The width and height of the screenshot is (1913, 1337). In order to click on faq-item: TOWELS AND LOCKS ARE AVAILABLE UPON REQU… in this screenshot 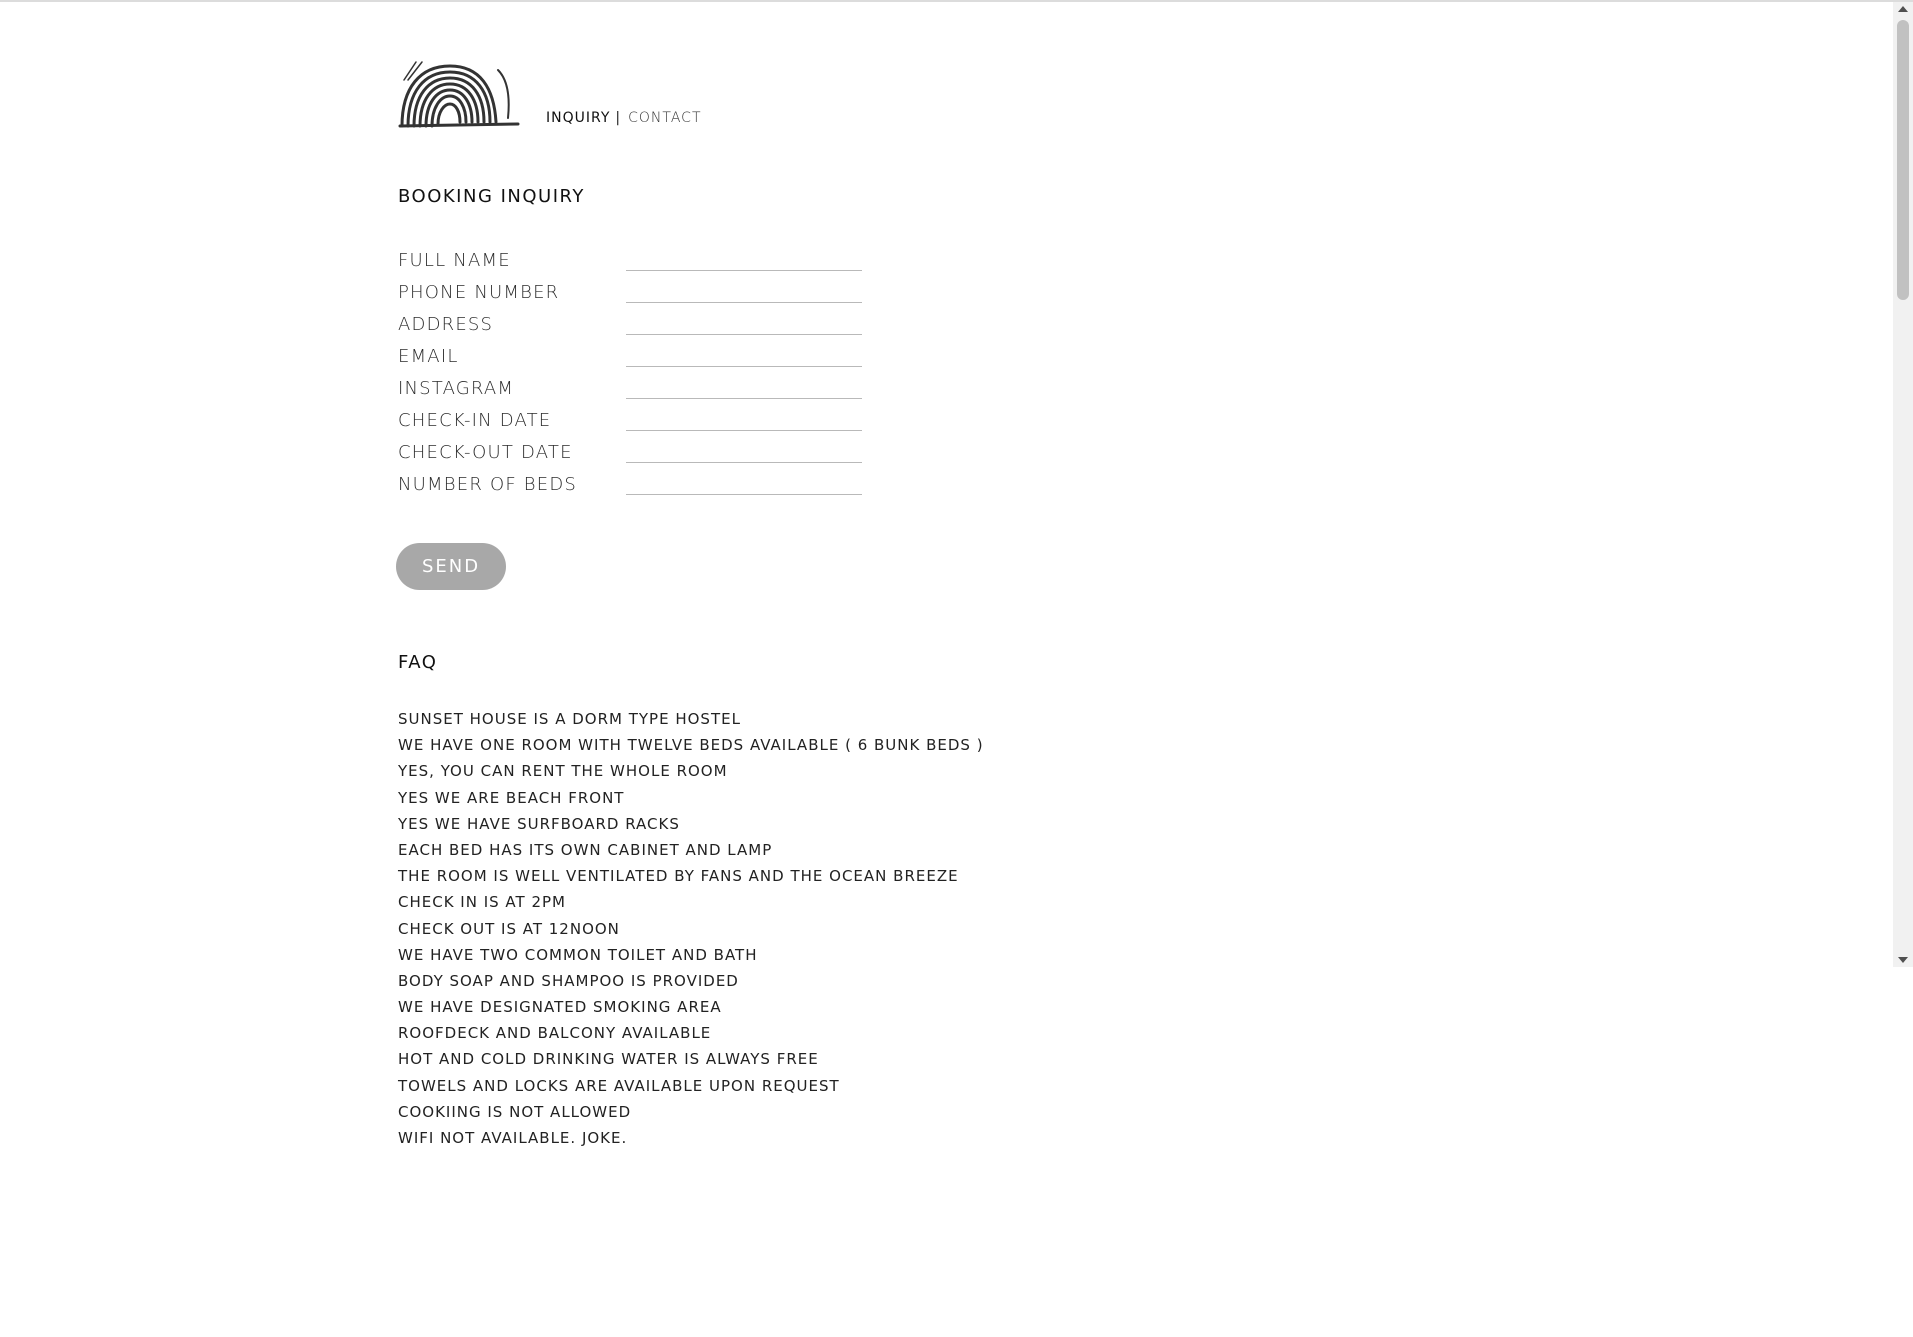, I will do `click(619, 1085)`.